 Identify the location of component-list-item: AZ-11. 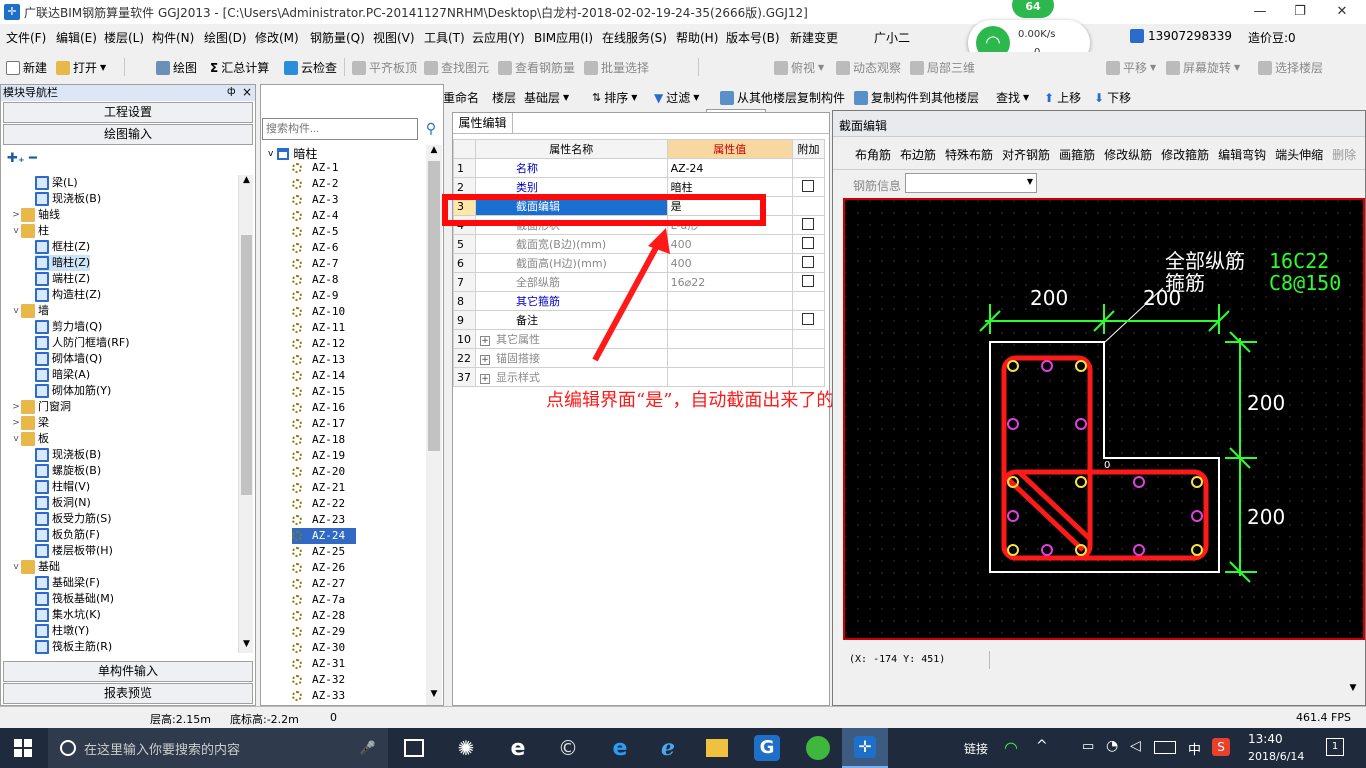
(324, 328).